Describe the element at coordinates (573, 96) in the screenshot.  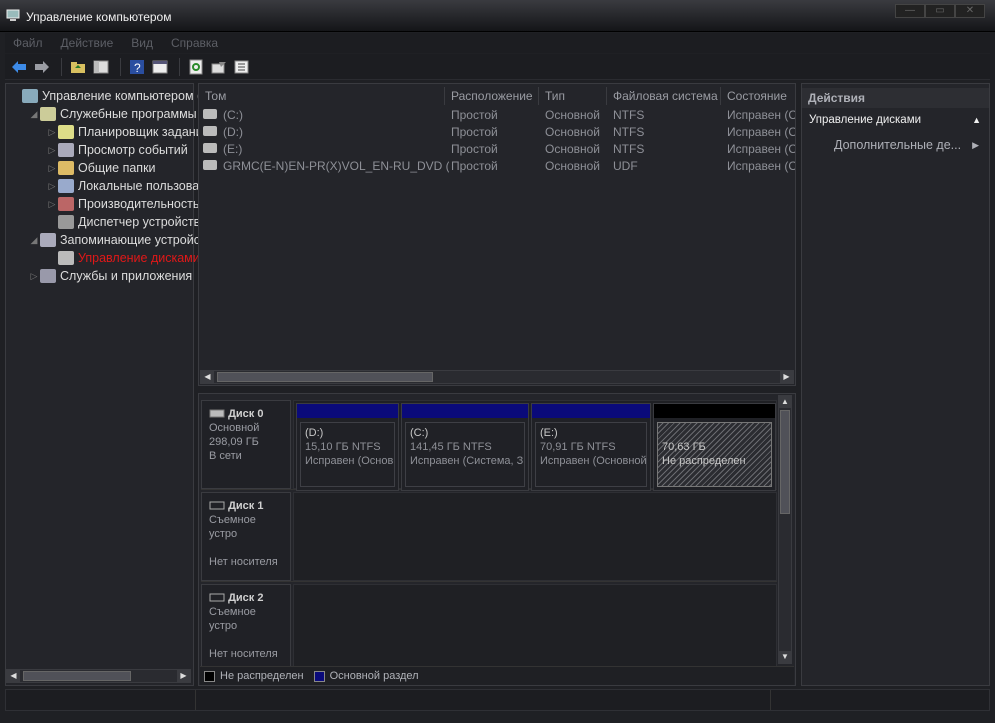
I see `column-header-type: Тип` at that location.